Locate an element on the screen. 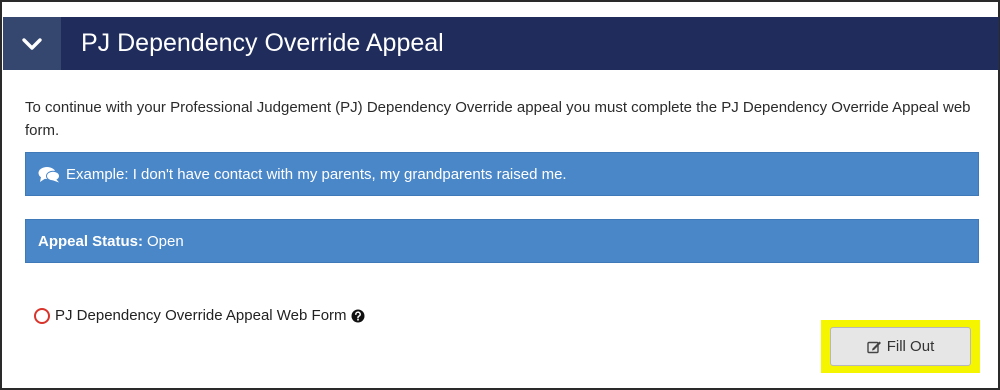 Image resolution: width=1000 pixels, height=390 pixels. fill-out-label: Fill Out is located at coordinates (910, 346).